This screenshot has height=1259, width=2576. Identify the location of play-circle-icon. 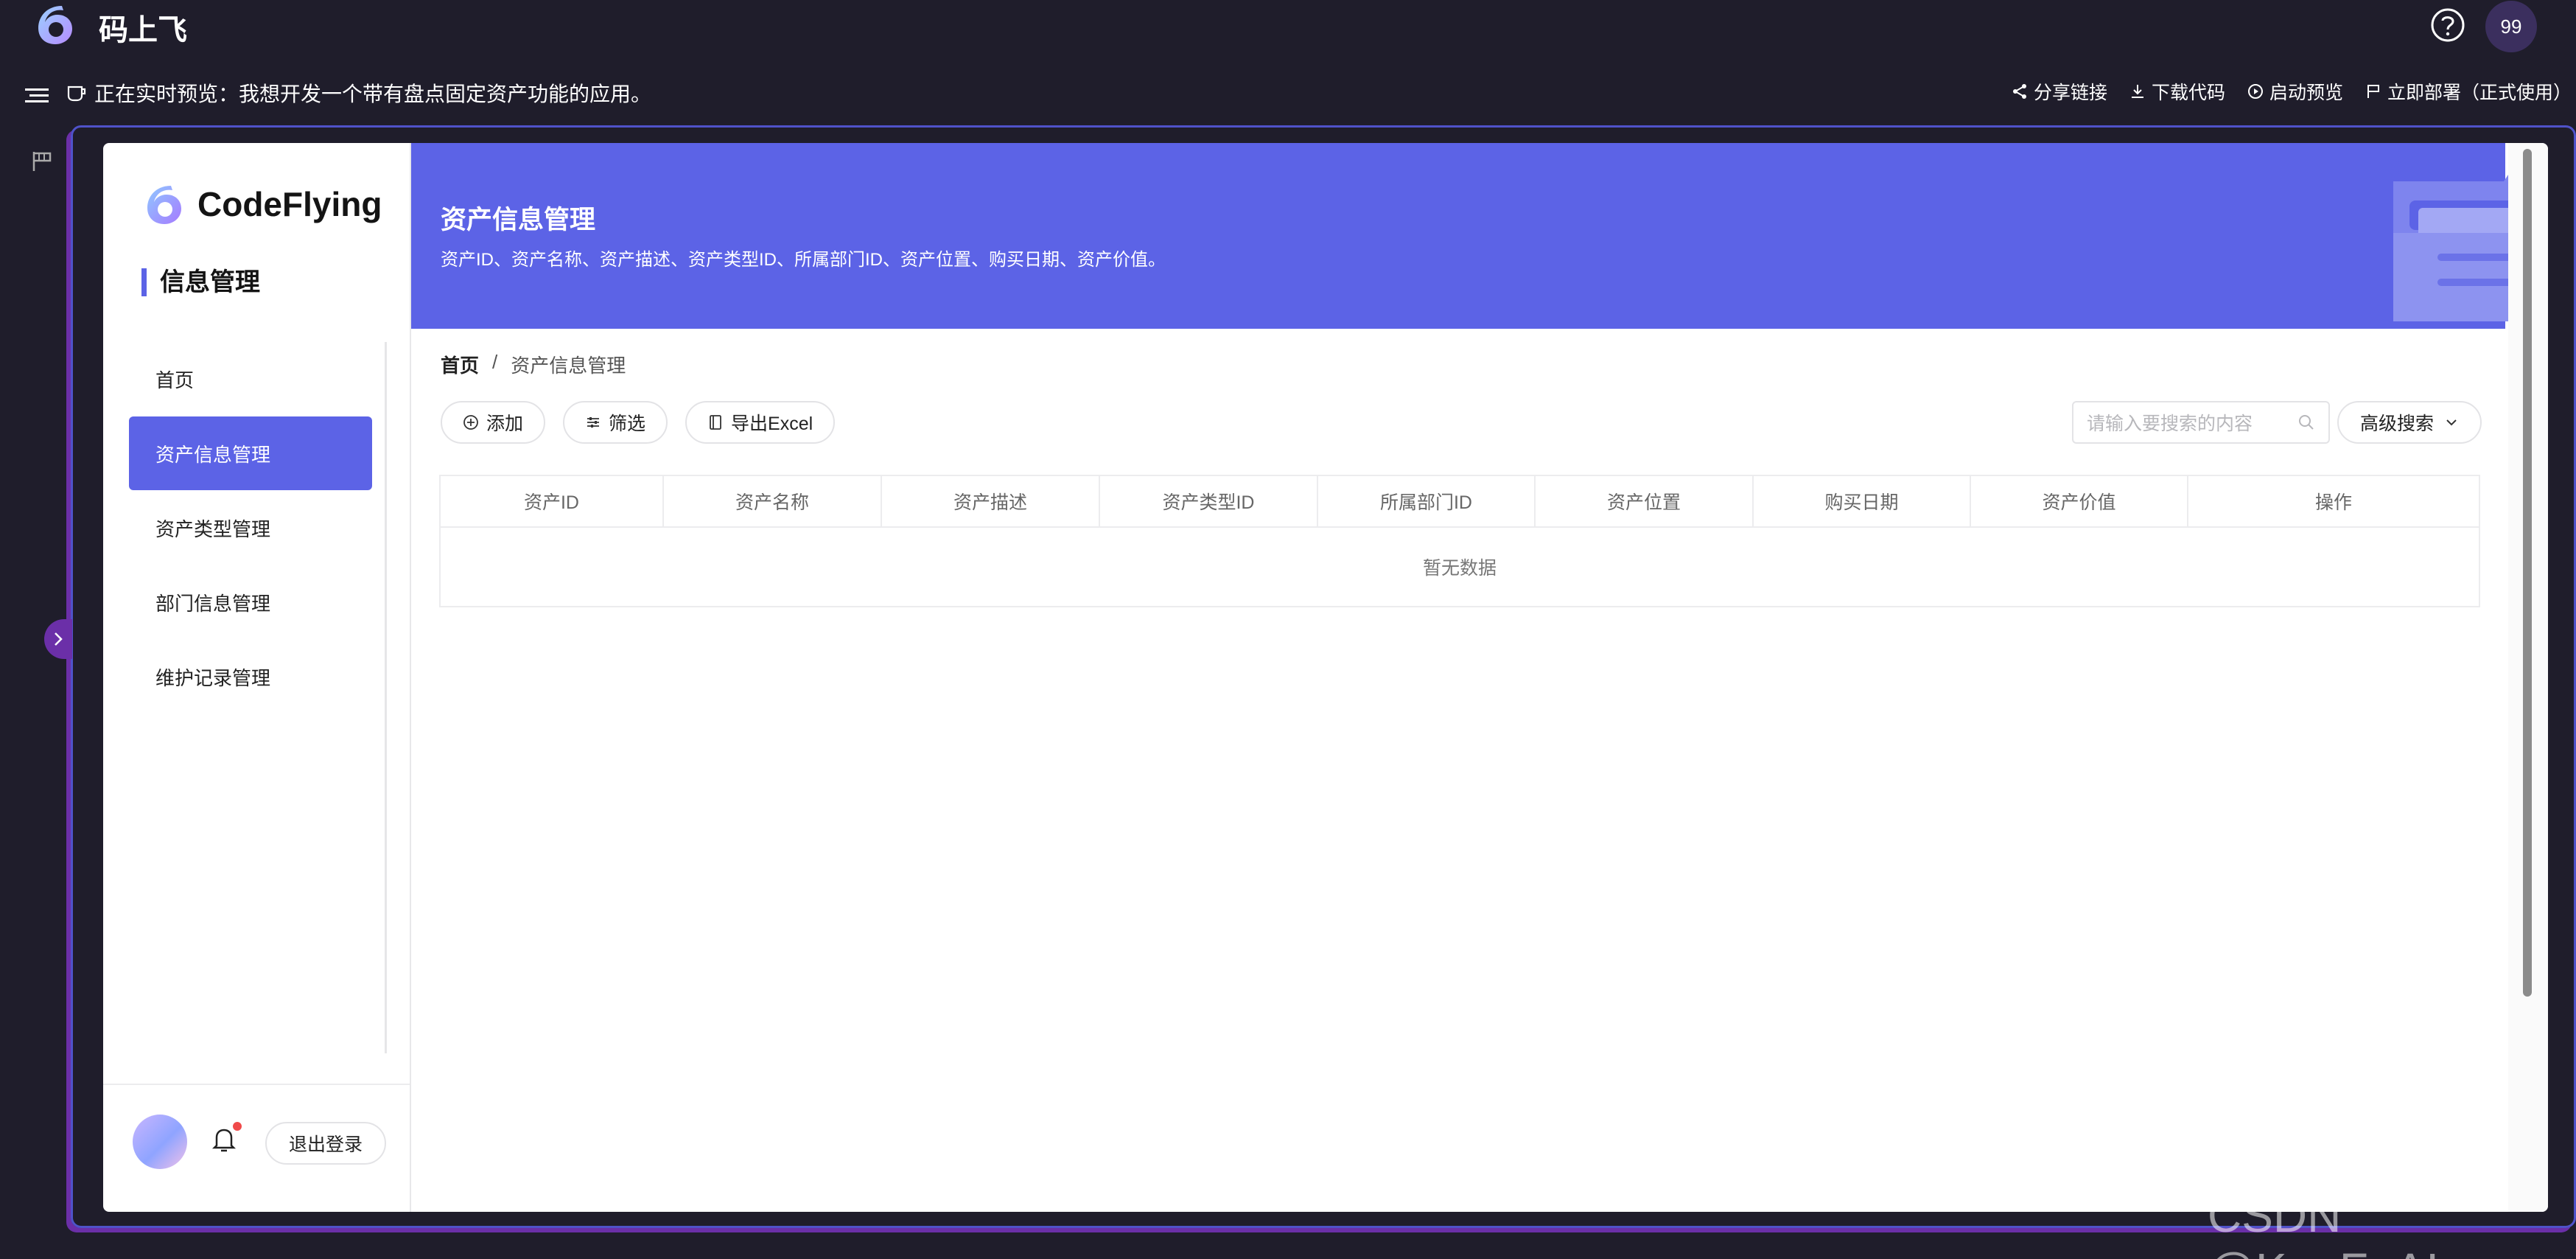
(2255, 91).